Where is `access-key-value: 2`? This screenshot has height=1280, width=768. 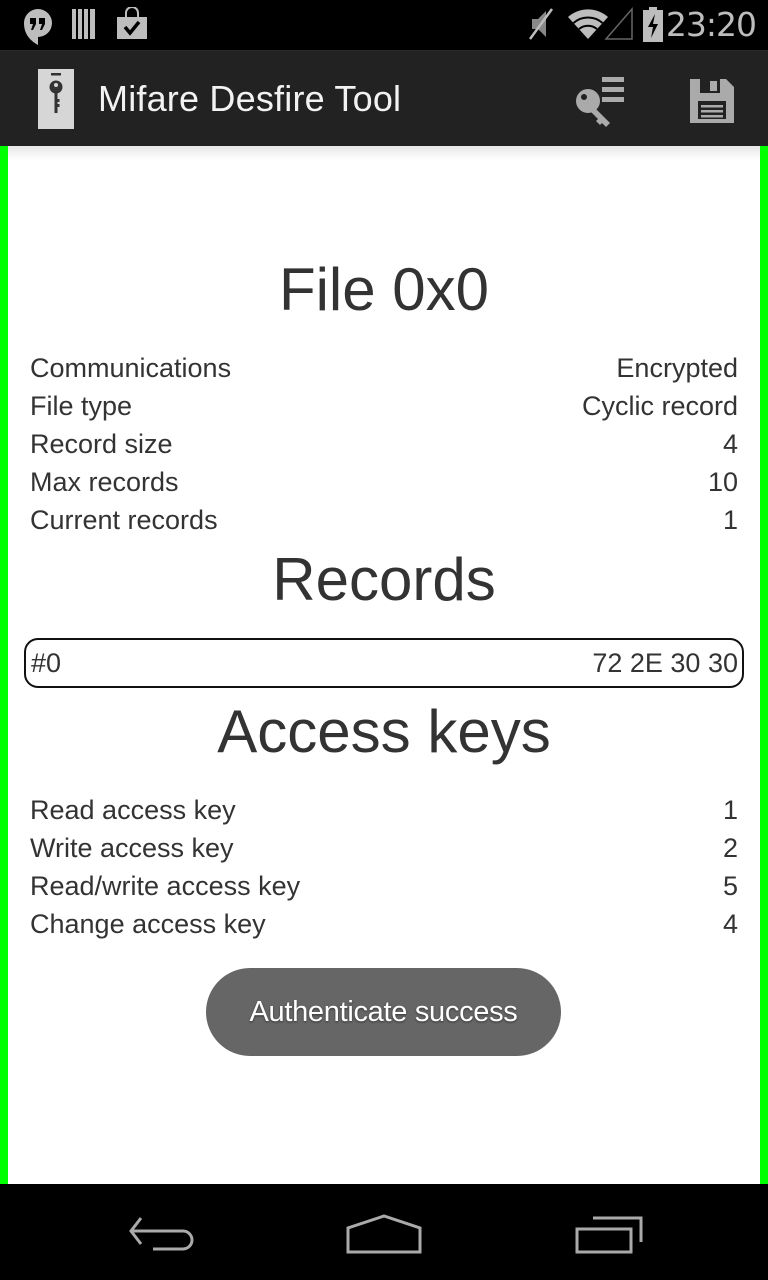 access-key-value: 2 is located at coordinates (730, 848).